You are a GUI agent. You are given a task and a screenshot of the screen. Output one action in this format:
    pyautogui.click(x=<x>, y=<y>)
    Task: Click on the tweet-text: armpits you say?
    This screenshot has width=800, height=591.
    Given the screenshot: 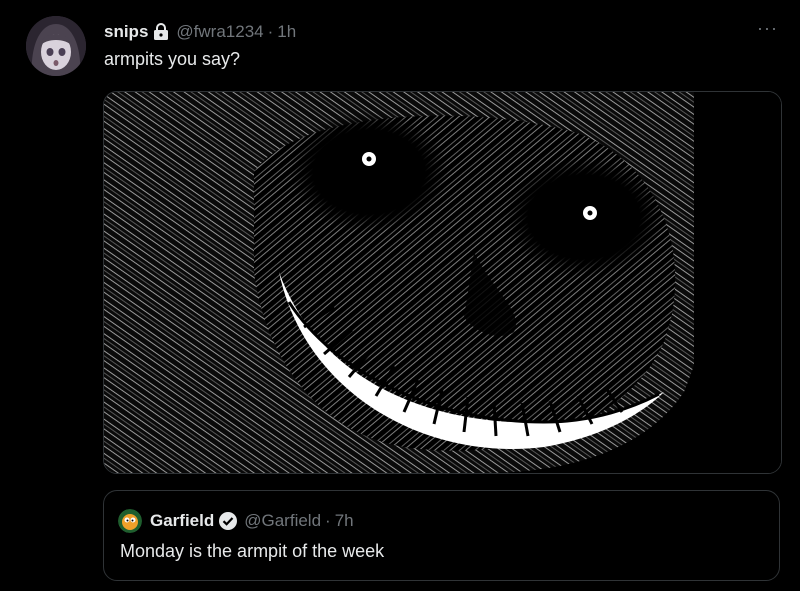 What is the action you would take?
    pyautogui.click(x=172, y=59)
    